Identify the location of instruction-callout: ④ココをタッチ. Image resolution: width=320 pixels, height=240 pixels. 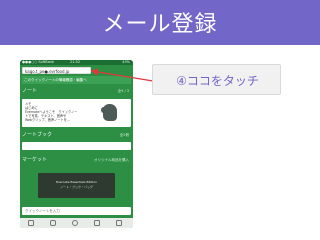
(216, 79).